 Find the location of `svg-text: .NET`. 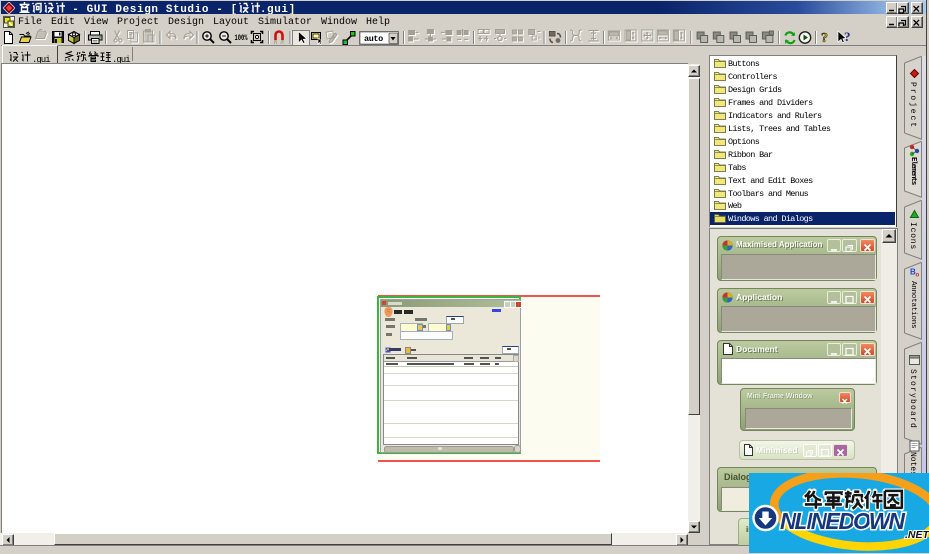

svg-text: .NET is located at coordinates (917, 535).